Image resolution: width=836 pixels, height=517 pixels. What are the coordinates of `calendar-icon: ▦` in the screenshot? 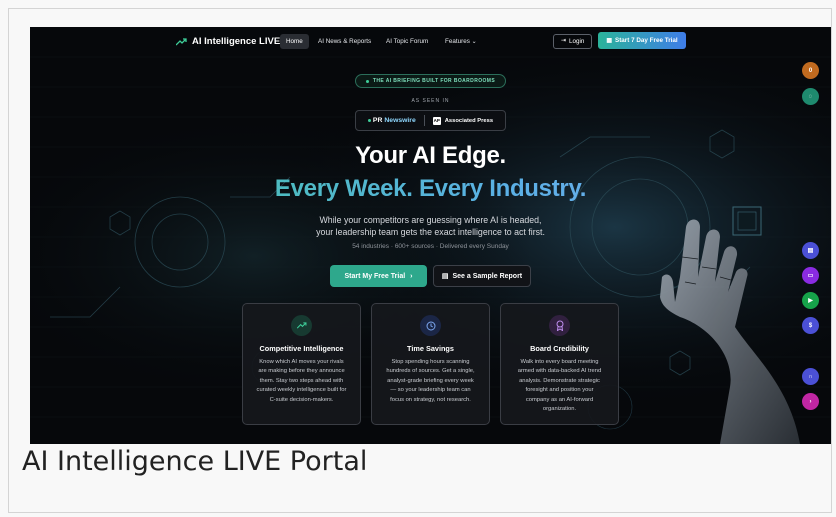 It's located at (609, 41).